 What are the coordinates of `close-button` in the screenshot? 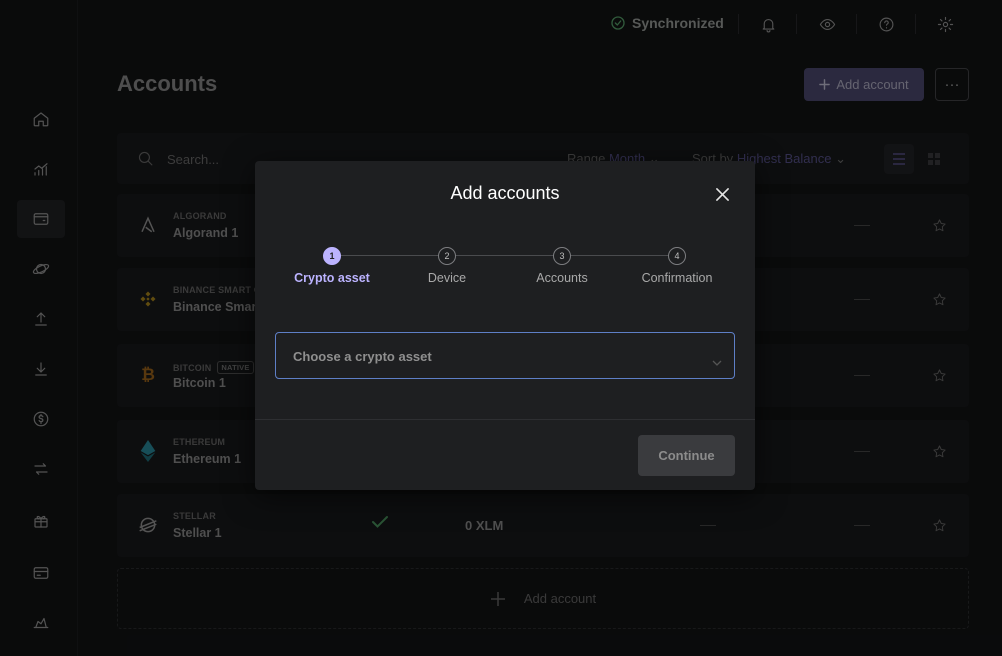 It's located at (722, 194).